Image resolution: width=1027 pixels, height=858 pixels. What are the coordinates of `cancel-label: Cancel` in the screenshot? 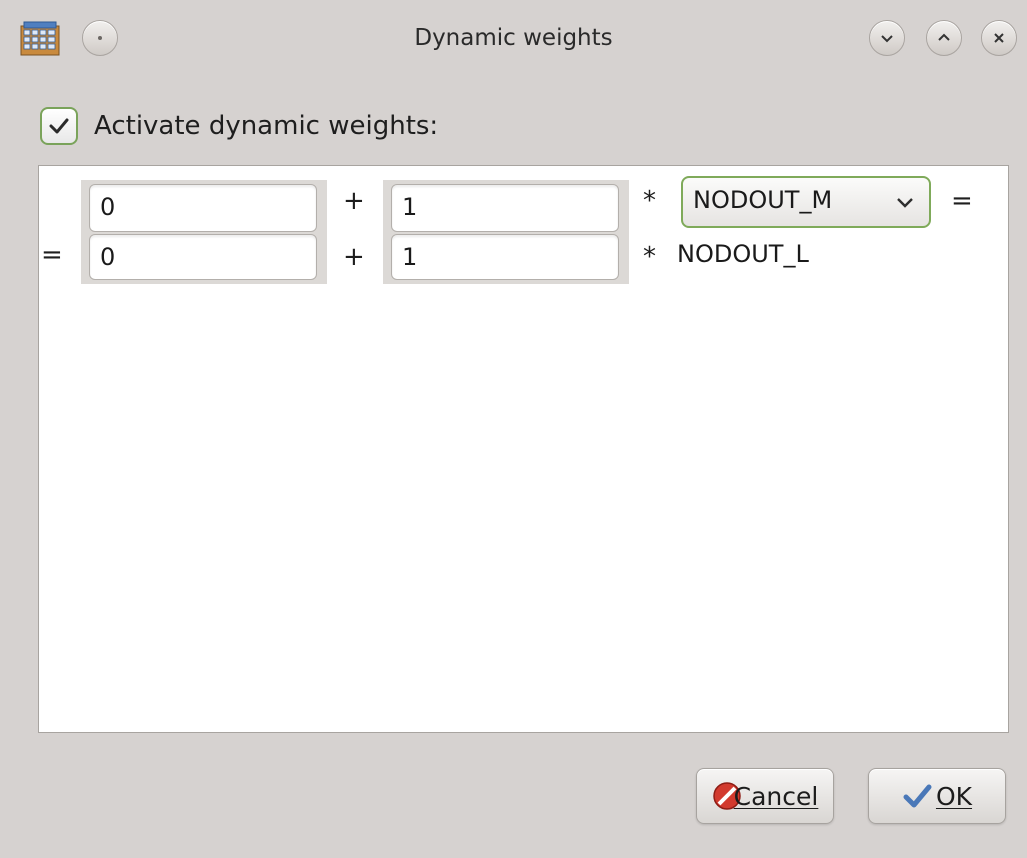 It's located at (776, 796).